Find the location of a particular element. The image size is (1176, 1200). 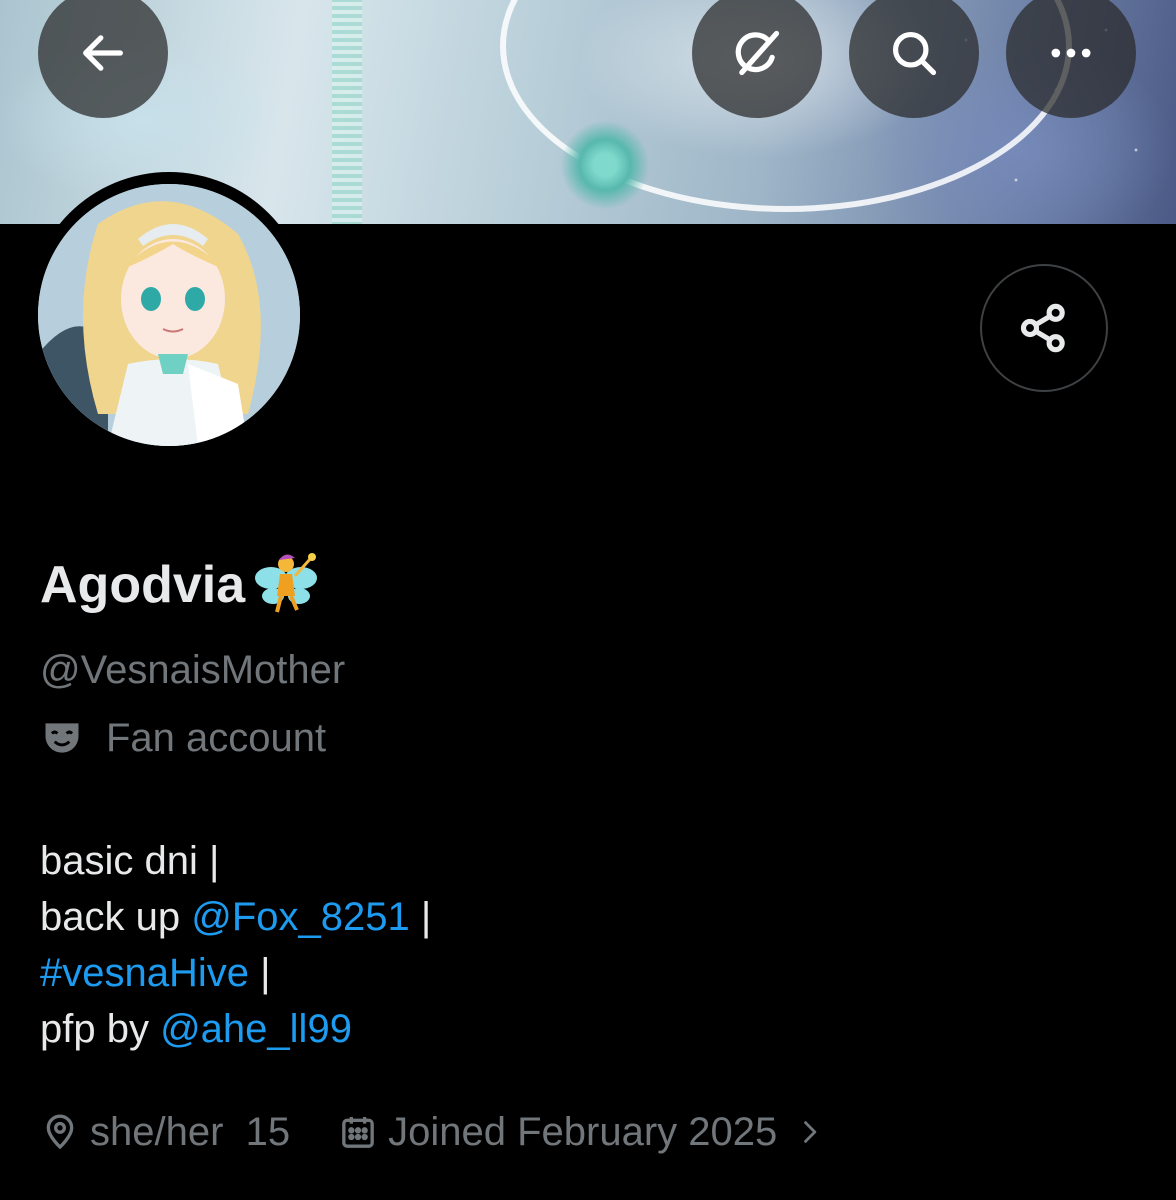

bio-text: pfp by is located at coordinates (100, 1029).